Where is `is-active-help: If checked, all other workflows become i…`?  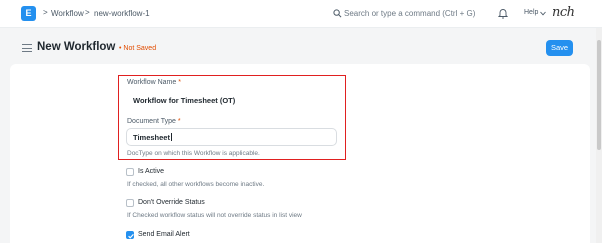
is-active-help: If checked, all other workflows become i… is located at coordinates (196, 184).